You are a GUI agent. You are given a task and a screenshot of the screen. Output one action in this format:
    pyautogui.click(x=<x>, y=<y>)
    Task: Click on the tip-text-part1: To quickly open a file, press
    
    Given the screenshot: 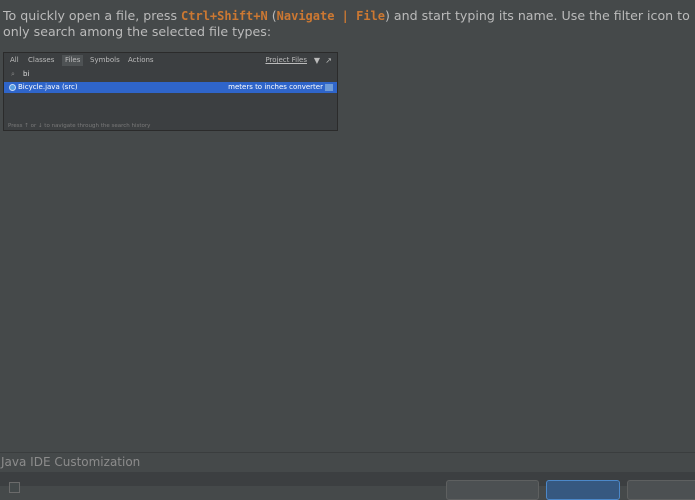 What is the action you would take?
    pyautogui.click(x=92, y=15)
    